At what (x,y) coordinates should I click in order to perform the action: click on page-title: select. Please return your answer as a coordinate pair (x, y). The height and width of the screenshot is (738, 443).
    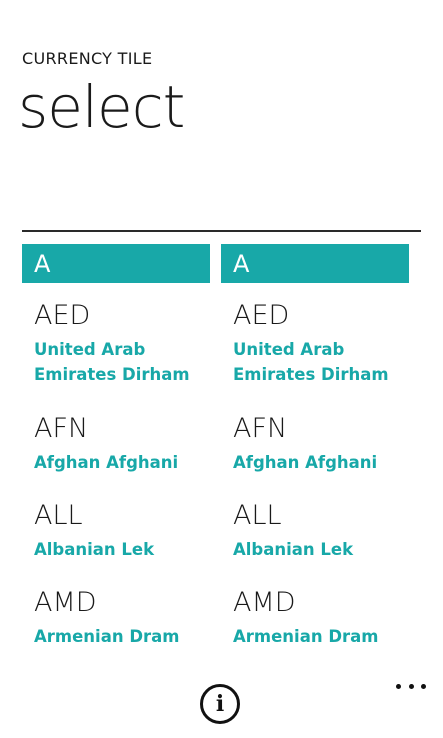
    Looking at the image, I should click on (101, 107).